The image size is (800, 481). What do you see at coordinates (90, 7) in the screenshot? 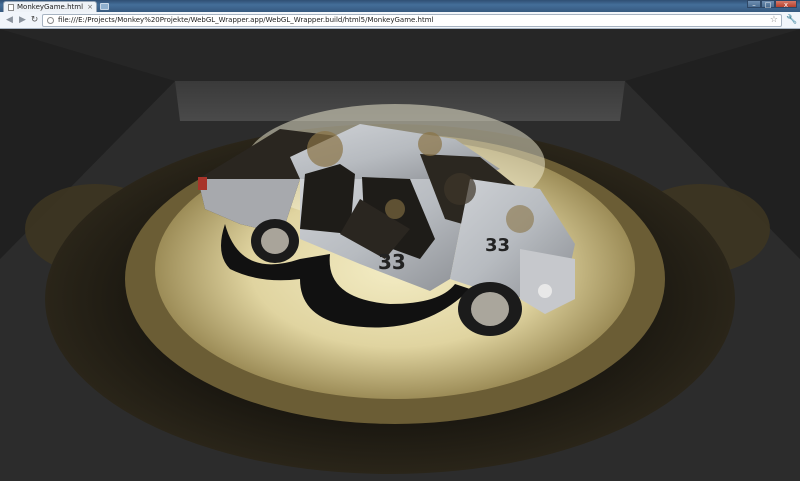
I see `tab-close-button: ×` at bounding box center [90, 7].